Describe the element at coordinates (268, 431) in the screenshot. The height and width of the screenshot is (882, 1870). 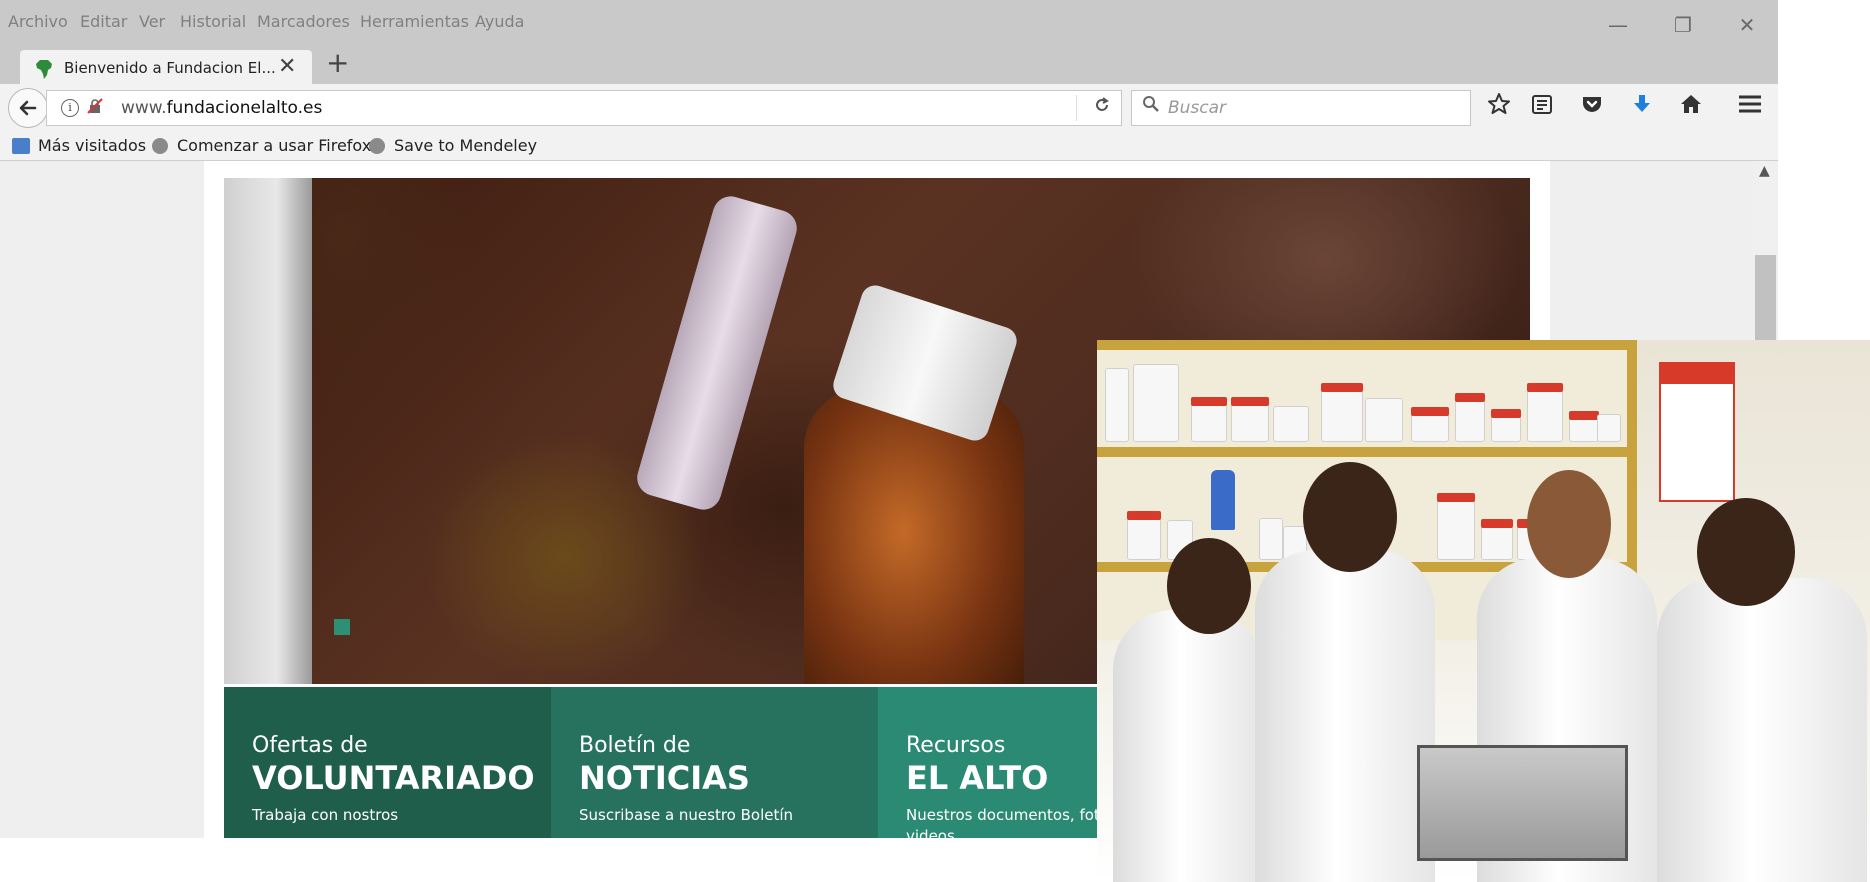
I see `hero-board` at that location.